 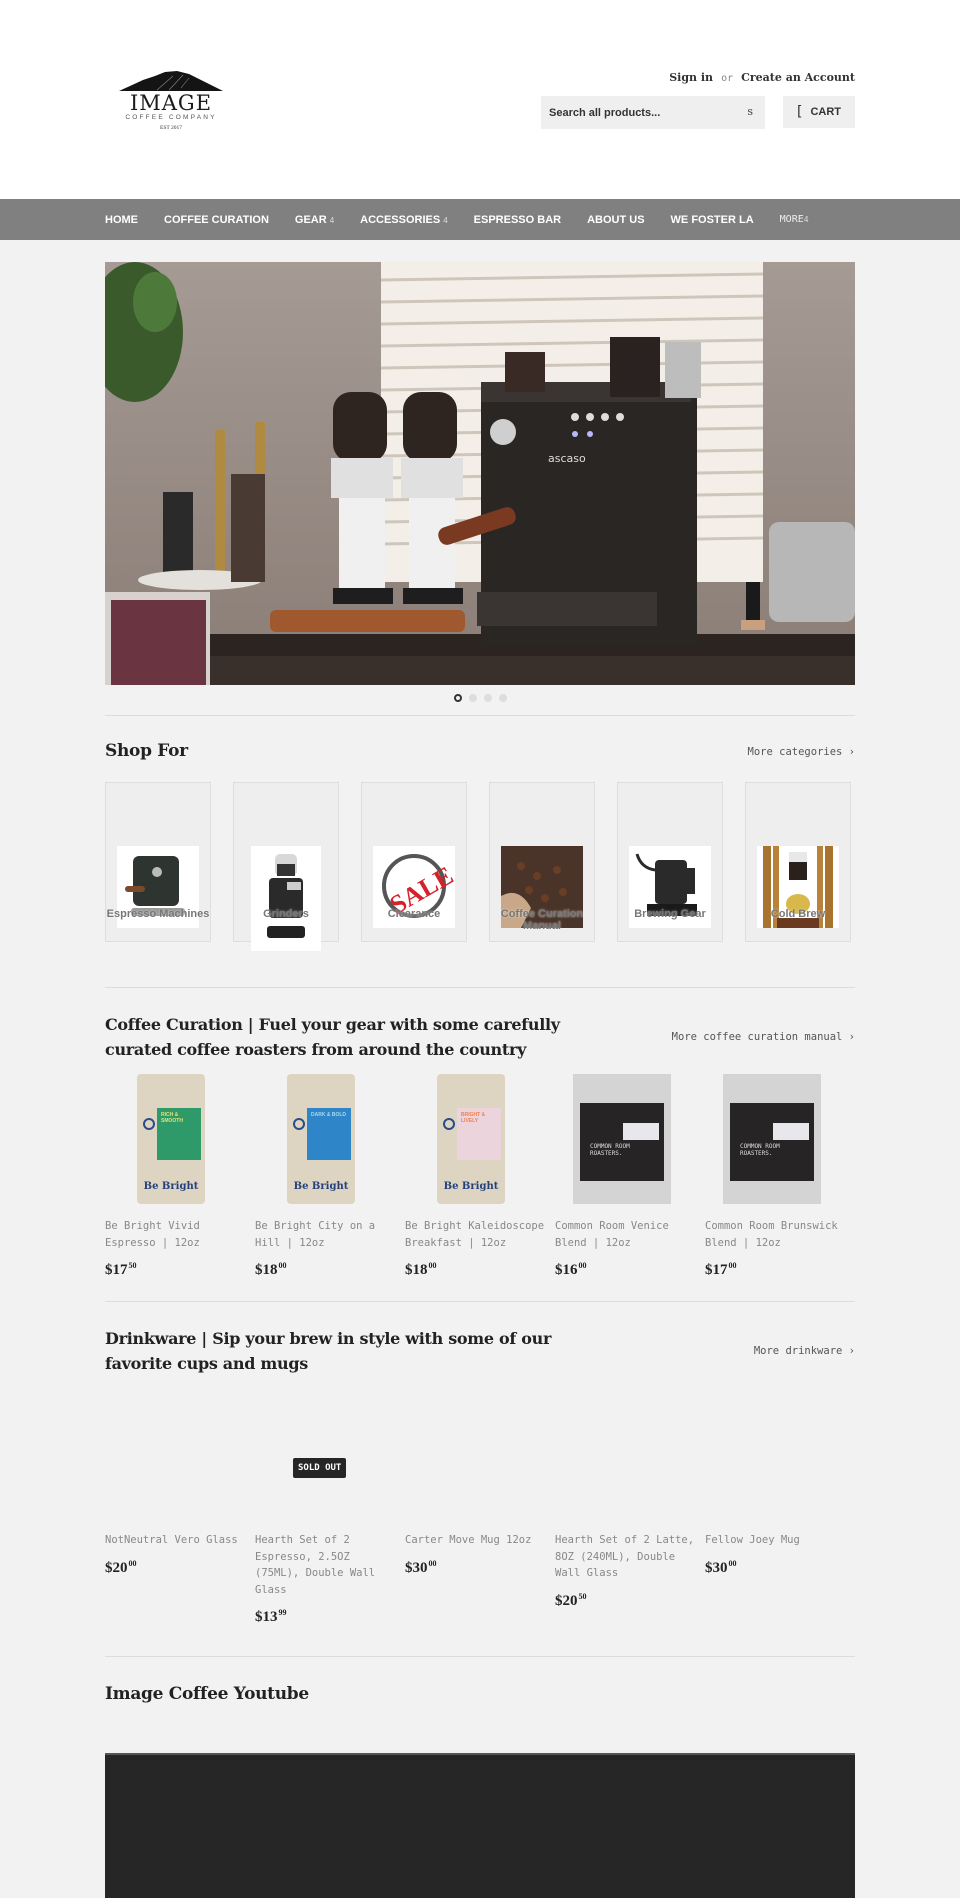 I want to click on product-name: Common Room Brunswick Blend | 12oz, so click(x=775, y=1234).